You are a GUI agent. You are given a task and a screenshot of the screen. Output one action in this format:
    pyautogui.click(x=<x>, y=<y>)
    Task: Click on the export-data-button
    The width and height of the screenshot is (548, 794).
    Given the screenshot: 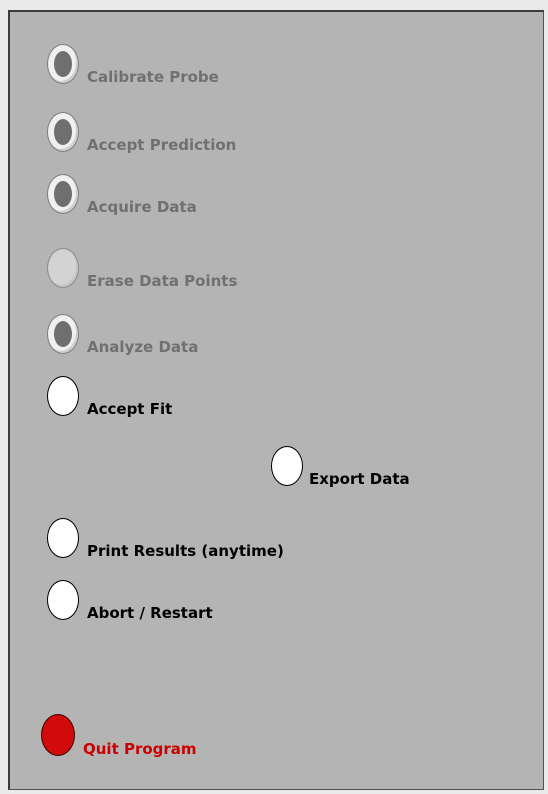 What is the action you would take?
    pyautogui.click(x=287, y=466)
    